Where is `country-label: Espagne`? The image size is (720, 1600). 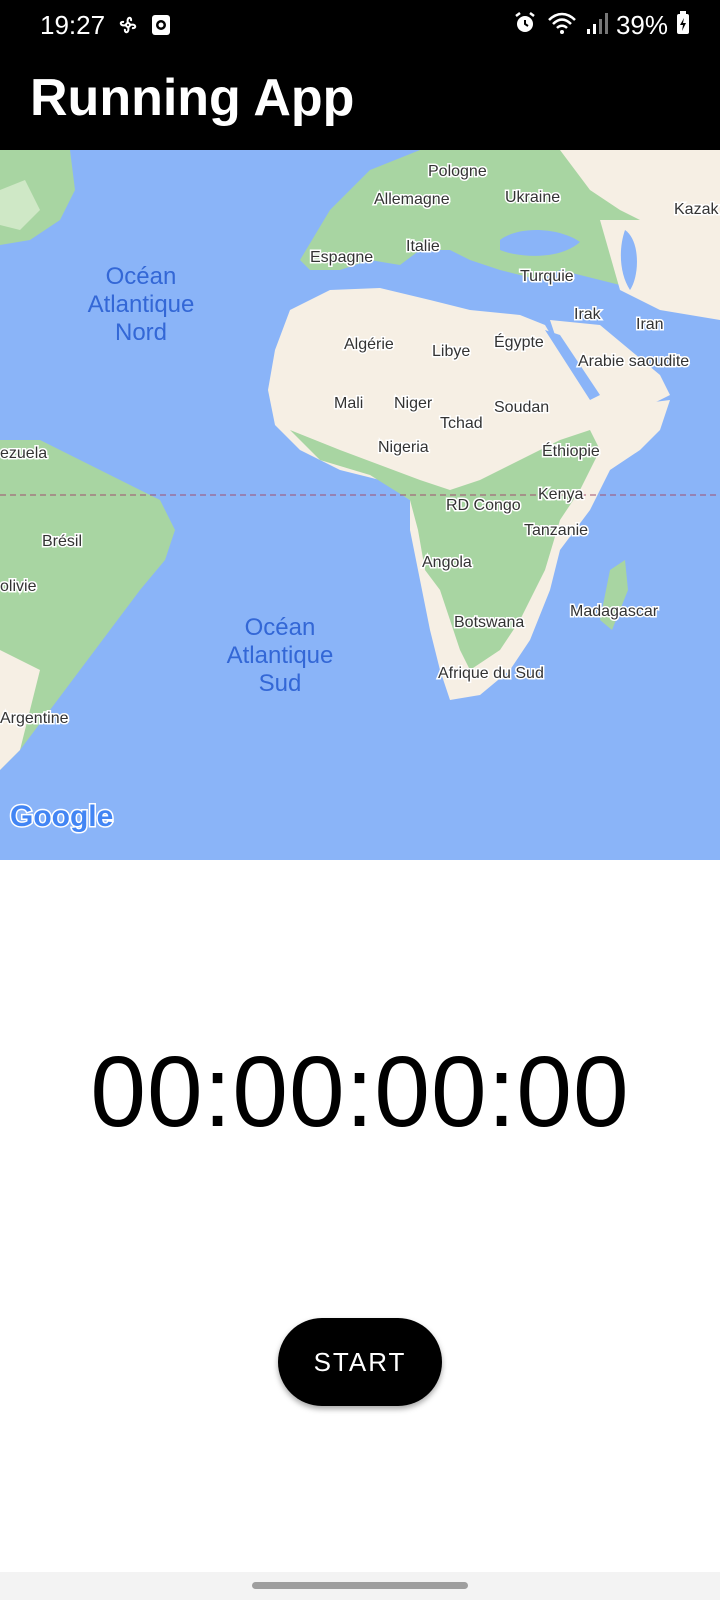
country-label: Espagne is located at coordinates (341, 257).